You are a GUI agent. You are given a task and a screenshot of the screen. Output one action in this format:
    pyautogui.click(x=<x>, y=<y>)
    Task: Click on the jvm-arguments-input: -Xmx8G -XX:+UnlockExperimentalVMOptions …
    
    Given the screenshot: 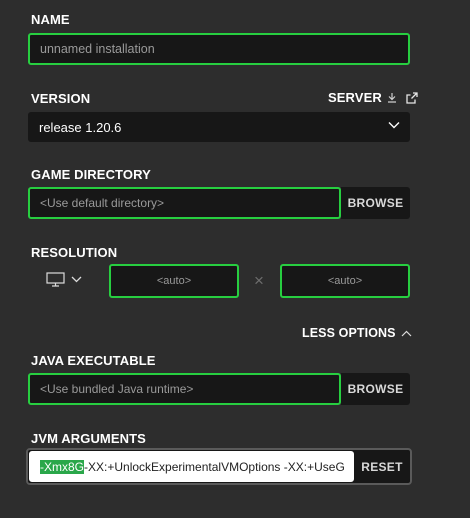 What is the action you would take?
    pyautogui.click(x=191, y=466)
    